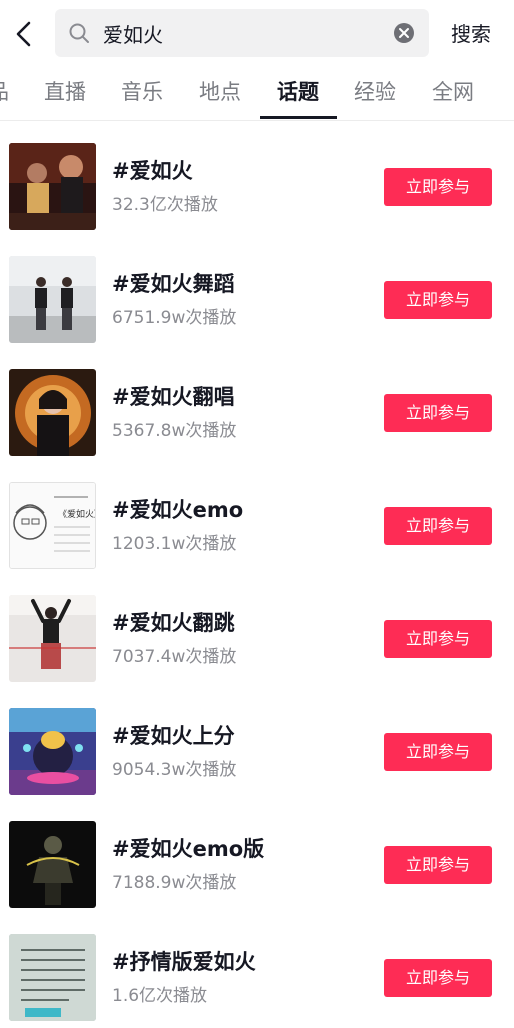 Image resolution: width=514 pixels, height=1028 pixels. I want to click on topic-row: #爱如火emo版 7188.9w次播放 立即参与, so click(257, 855).